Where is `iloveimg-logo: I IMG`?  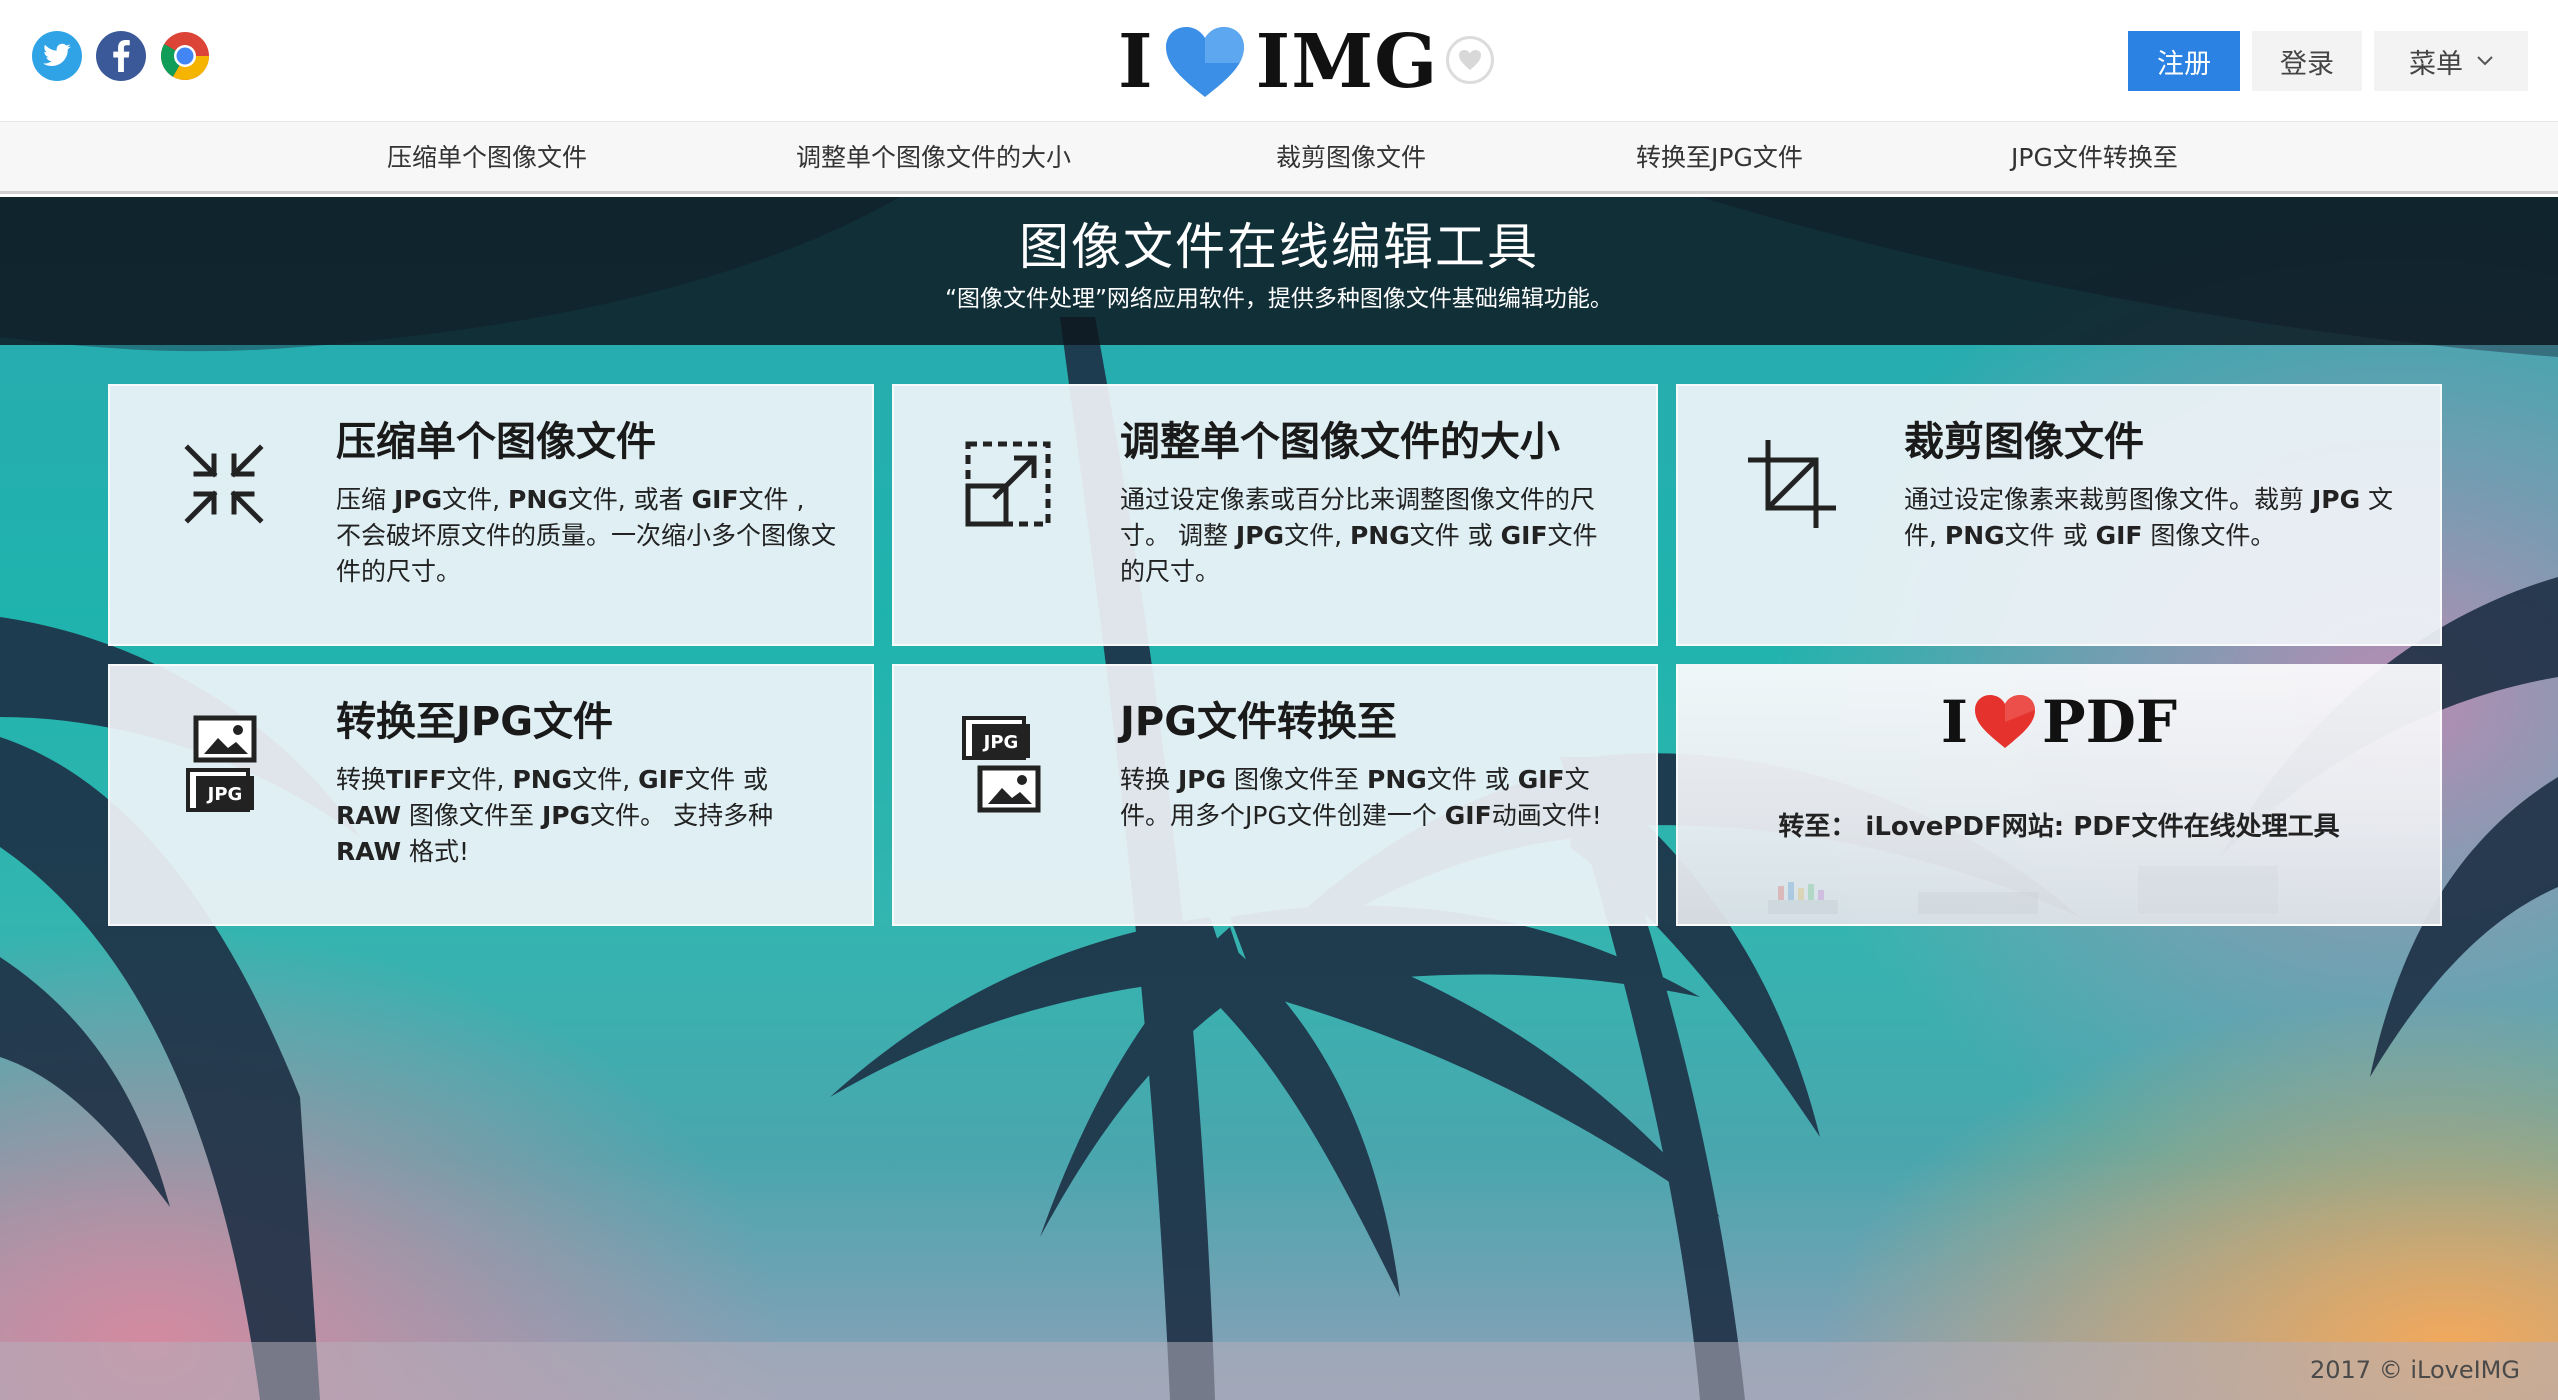 iloveimg-logo: I IMG is located at coordinates (1278, 62).